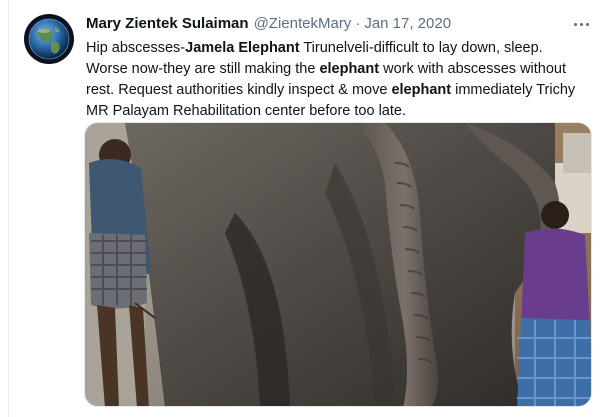 The width and height of the screenshot is (607, 417). I want to click on text-segment: work with abscesses without, so click(473, 69).